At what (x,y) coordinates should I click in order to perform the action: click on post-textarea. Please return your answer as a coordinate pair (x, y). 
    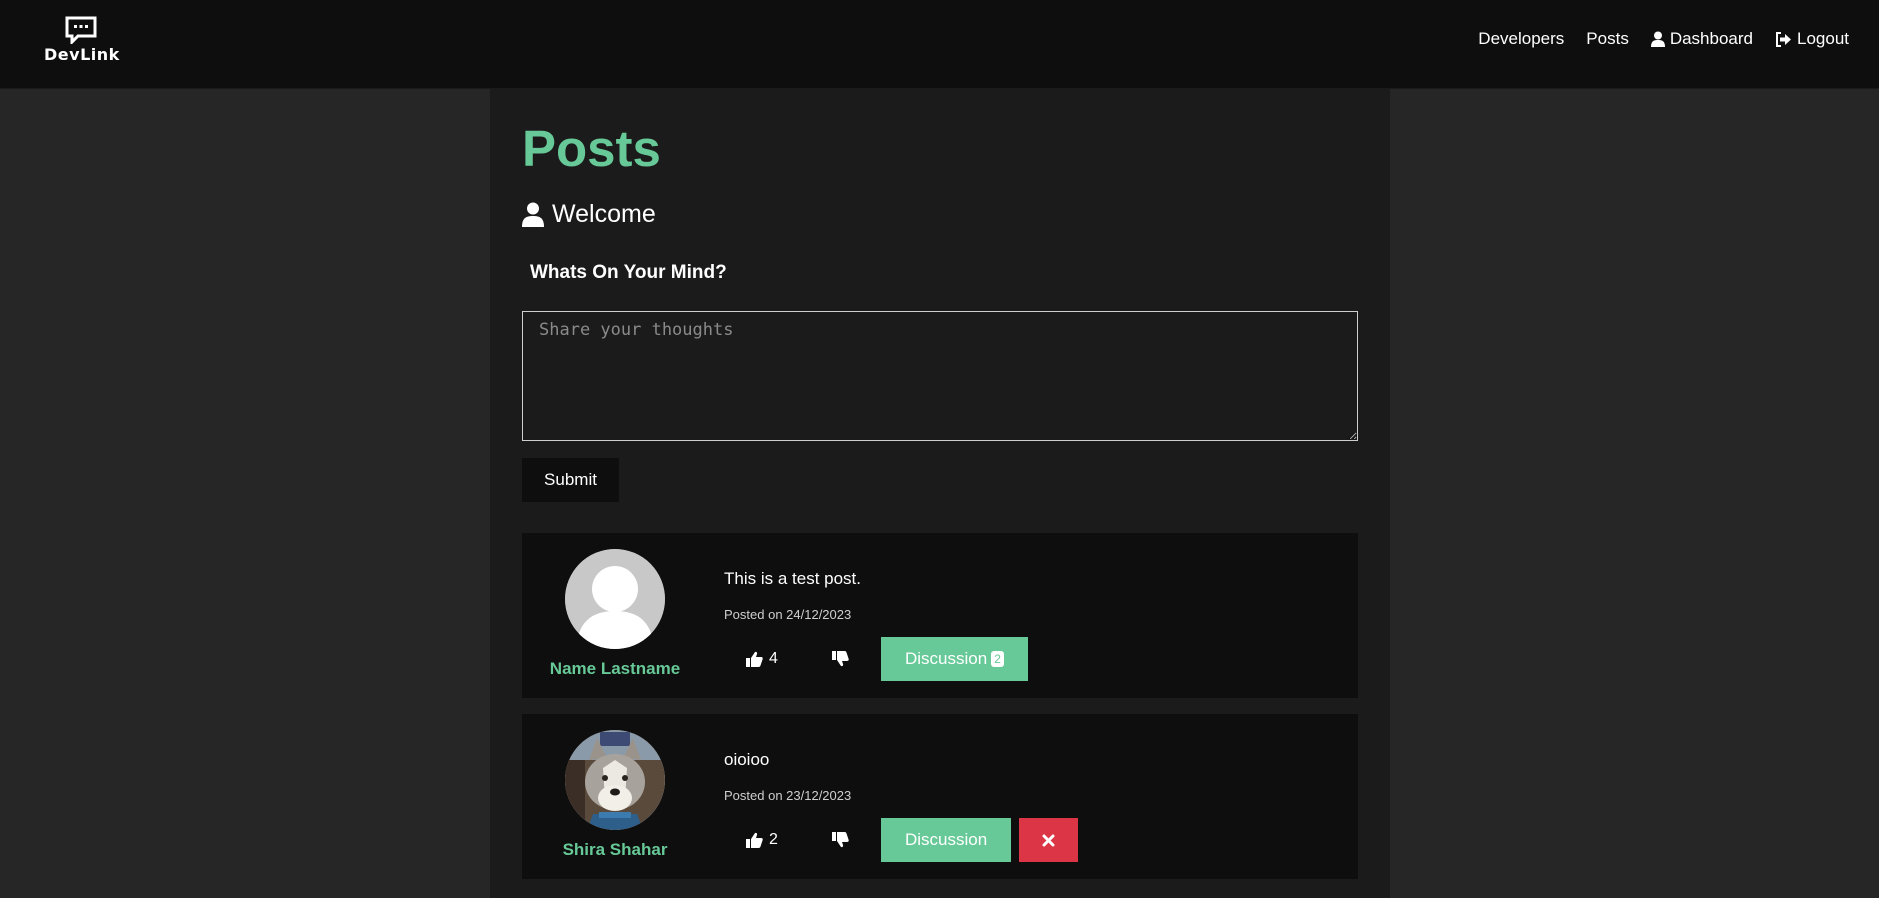
    Looking at the image, I should click on (940, 376).